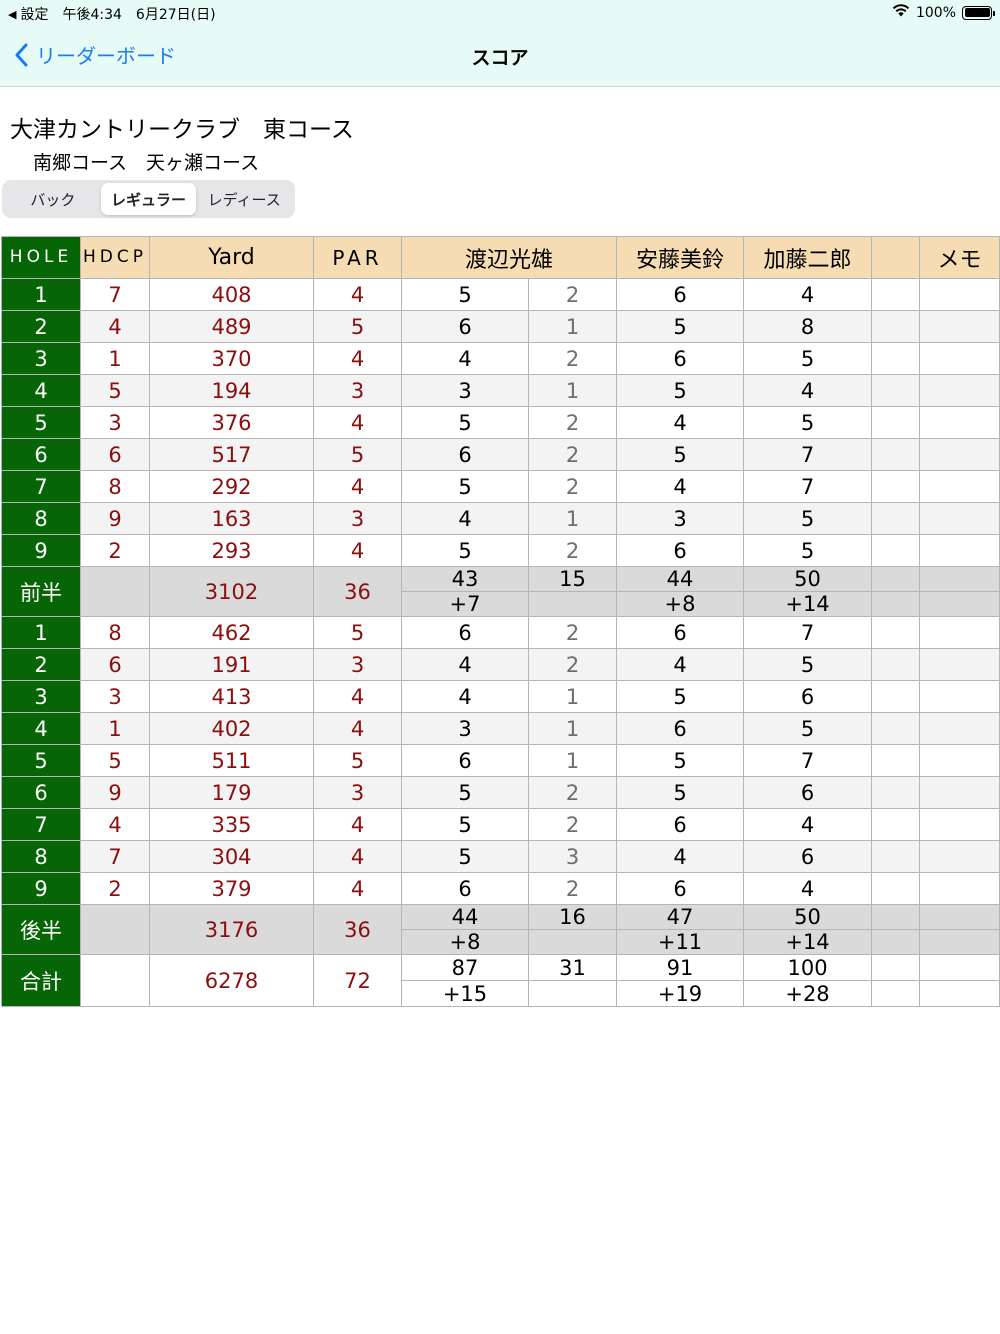  What do you see at coordinates (680, 518) in the screenshot?
I see `player-2-score: 3` at bounding box center [680, 518].